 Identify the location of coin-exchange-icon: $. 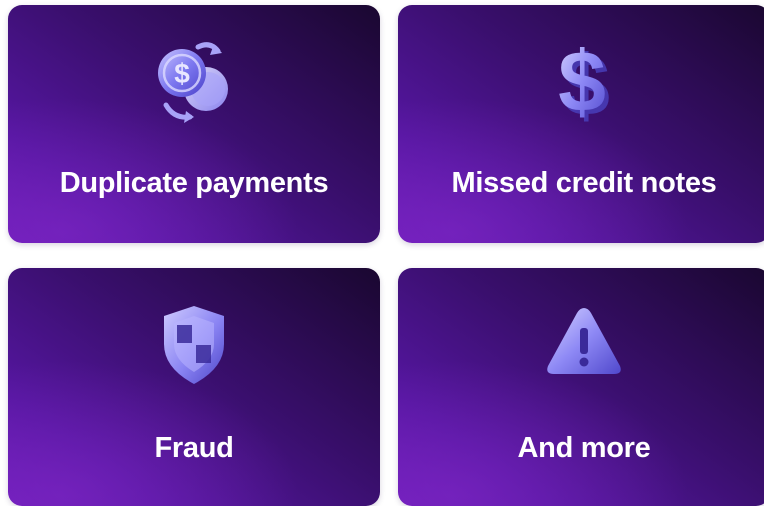
(194, 81).